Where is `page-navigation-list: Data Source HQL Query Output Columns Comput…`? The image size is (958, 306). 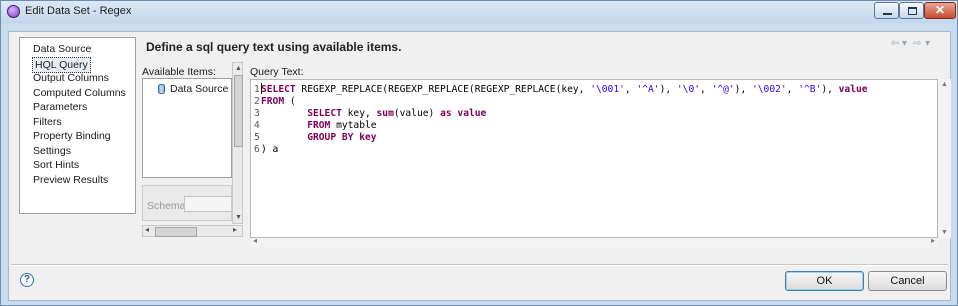 page-navigation-list: Data Source HQL Query Output Columns Comput… is located at coordinates (77, 125).